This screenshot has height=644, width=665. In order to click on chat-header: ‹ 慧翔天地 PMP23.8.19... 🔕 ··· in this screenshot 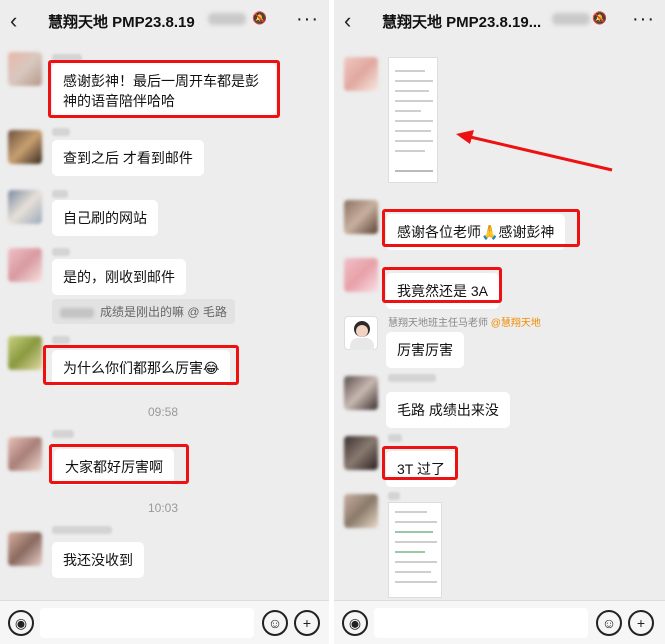, I will do `click(499, 20)`.